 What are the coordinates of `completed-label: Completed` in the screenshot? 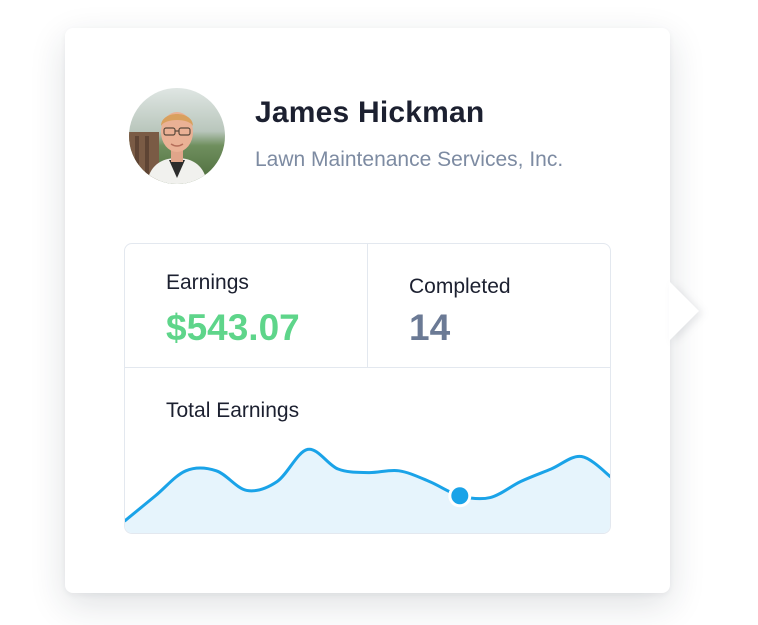 It's located at (460, 286).